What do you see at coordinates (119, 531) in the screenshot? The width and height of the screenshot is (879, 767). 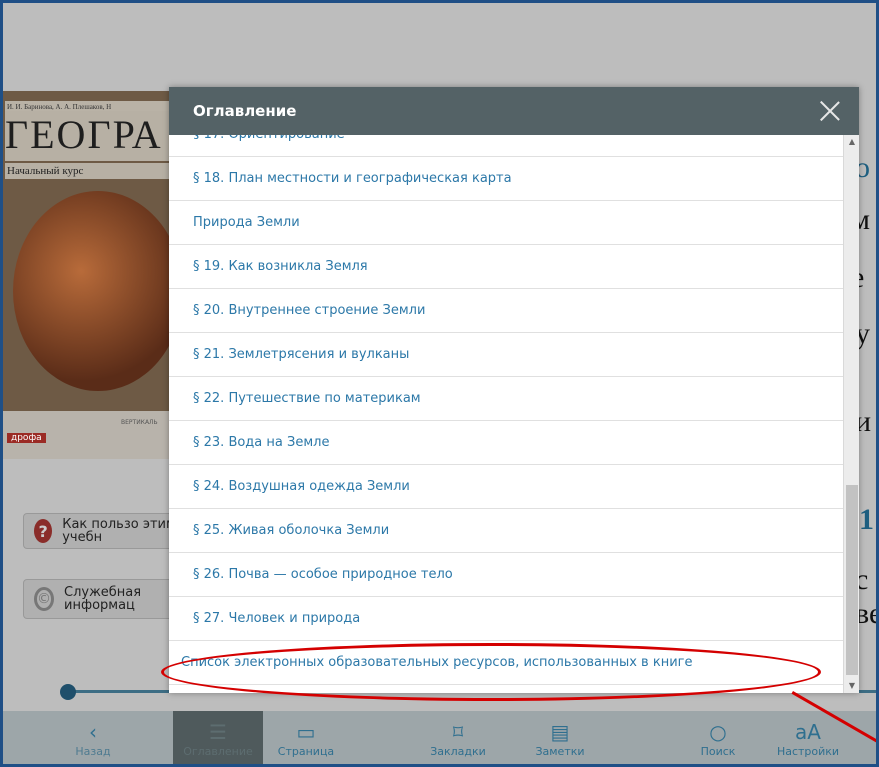 I see `help-label: Как пользо этим учебн` at bounding box center [119, 531].